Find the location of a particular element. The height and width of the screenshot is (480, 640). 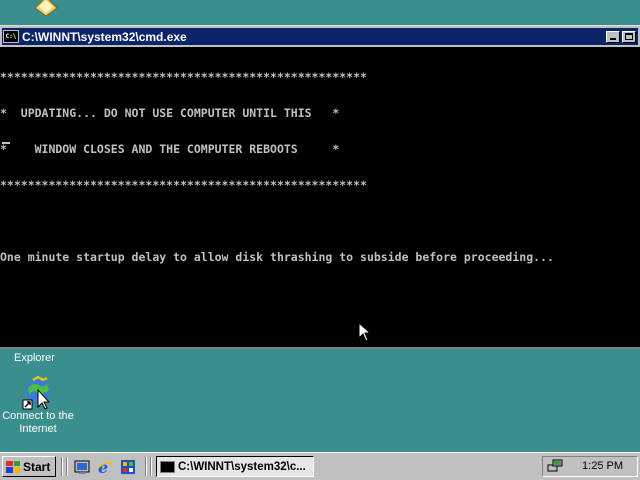

maximize-button is located at coordinates (629, 36).